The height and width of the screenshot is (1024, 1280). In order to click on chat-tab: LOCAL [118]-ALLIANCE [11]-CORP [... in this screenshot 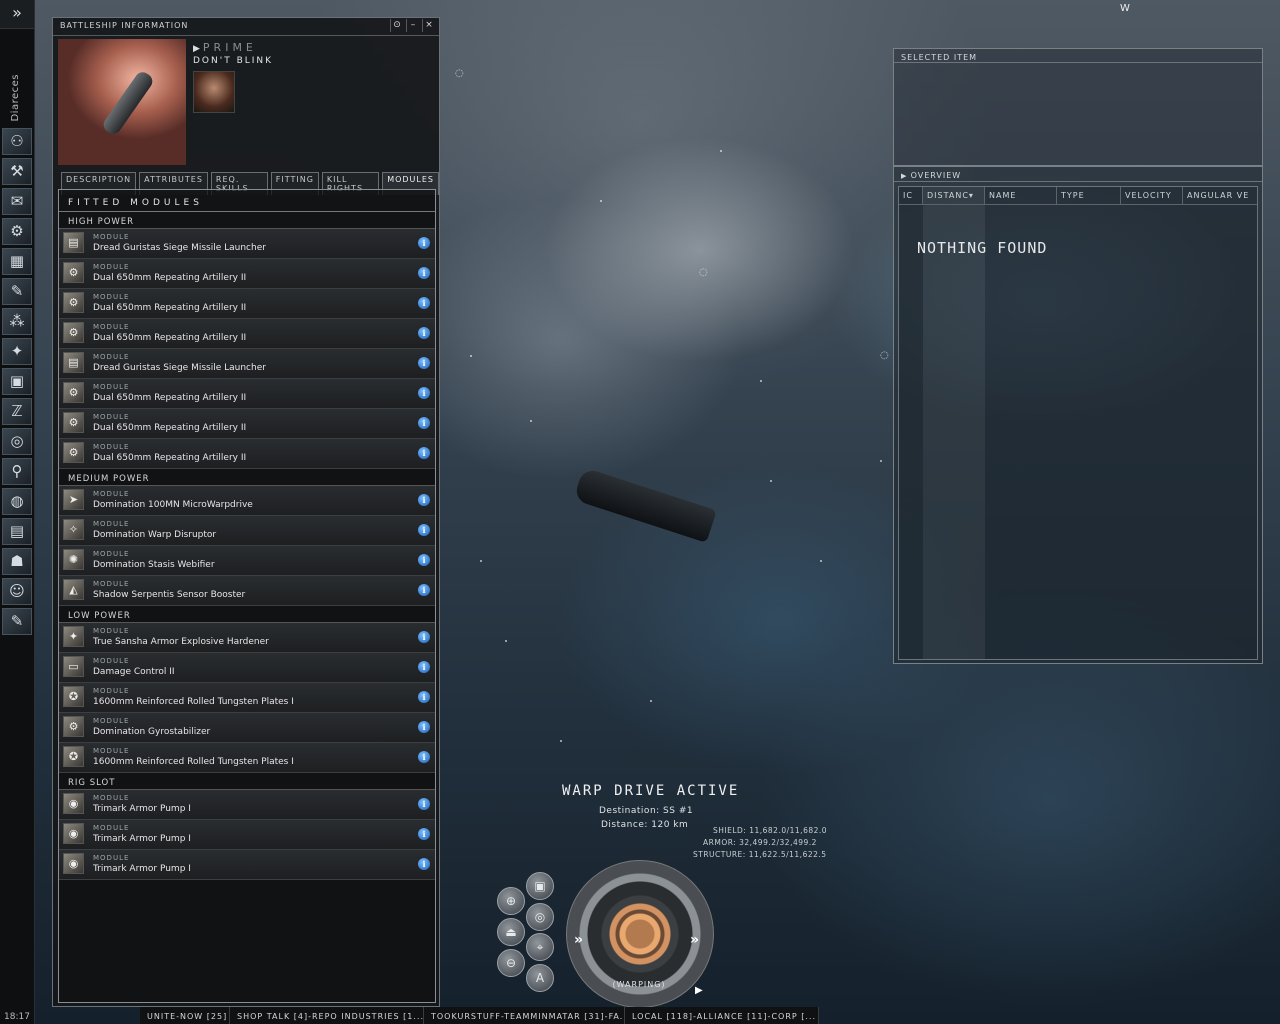, I will do `click(722, 1015)`.